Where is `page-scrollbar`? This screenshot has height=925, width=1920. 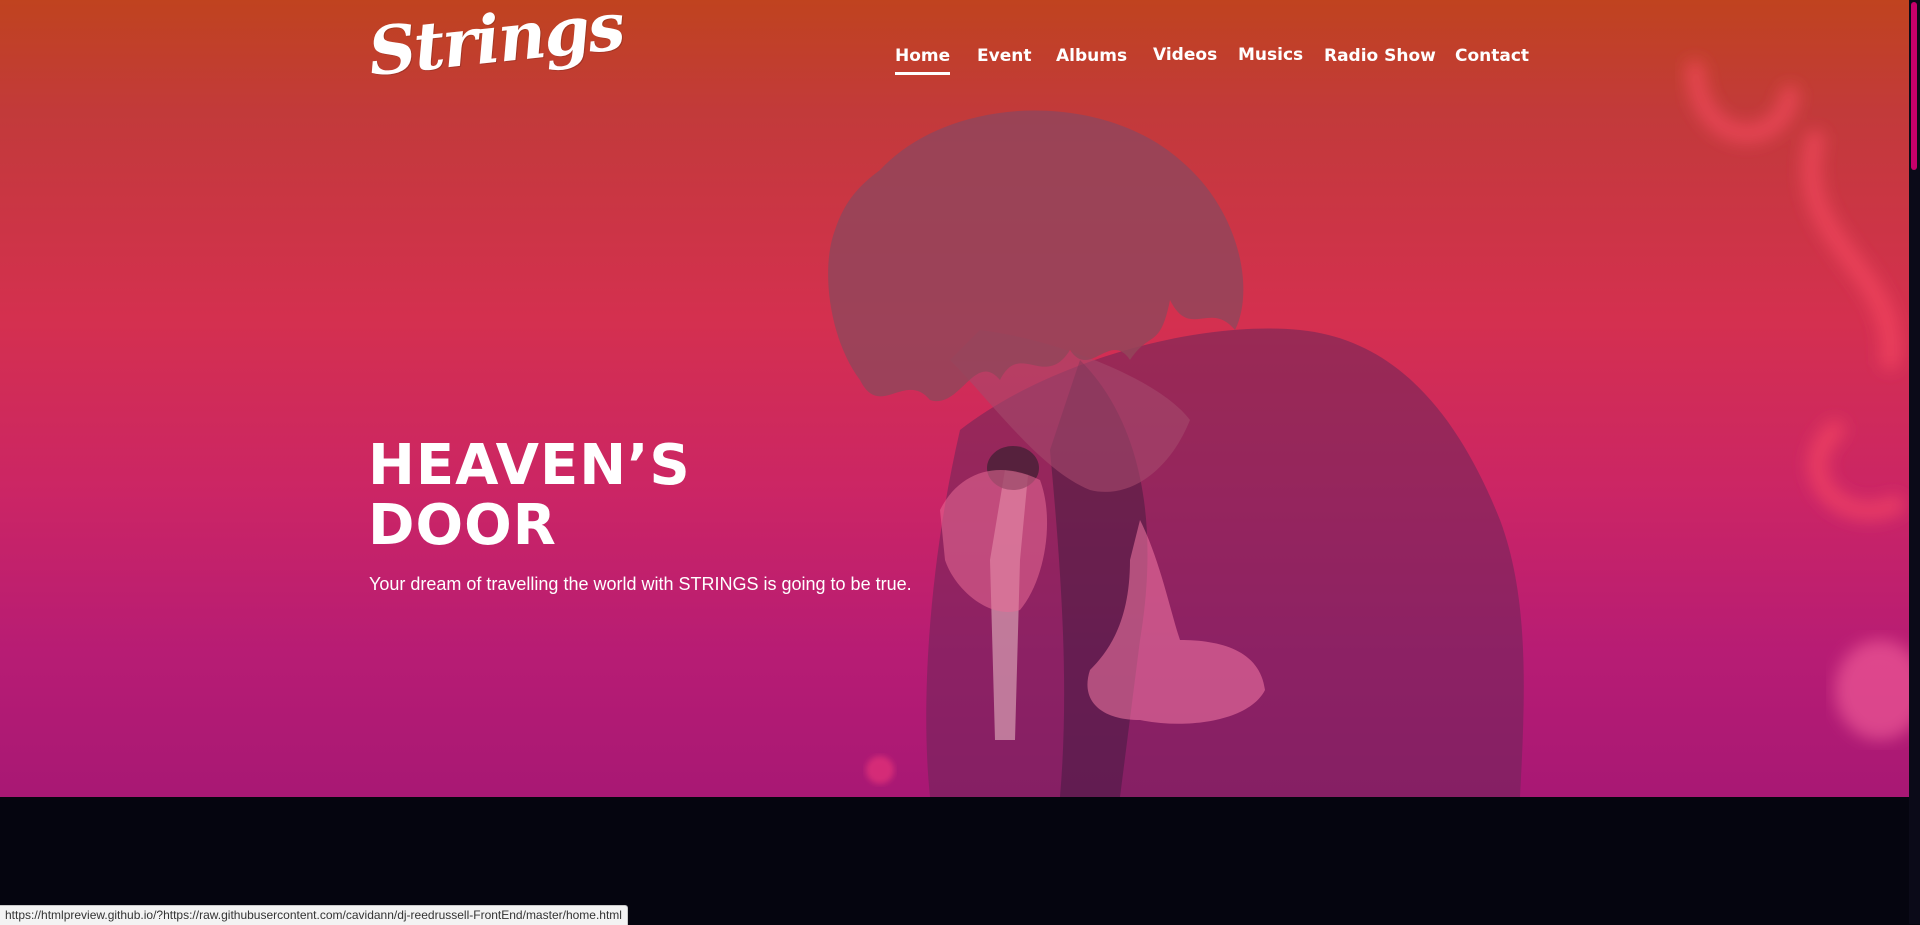
page-scrollbar is located at coordinates (1914, 462).